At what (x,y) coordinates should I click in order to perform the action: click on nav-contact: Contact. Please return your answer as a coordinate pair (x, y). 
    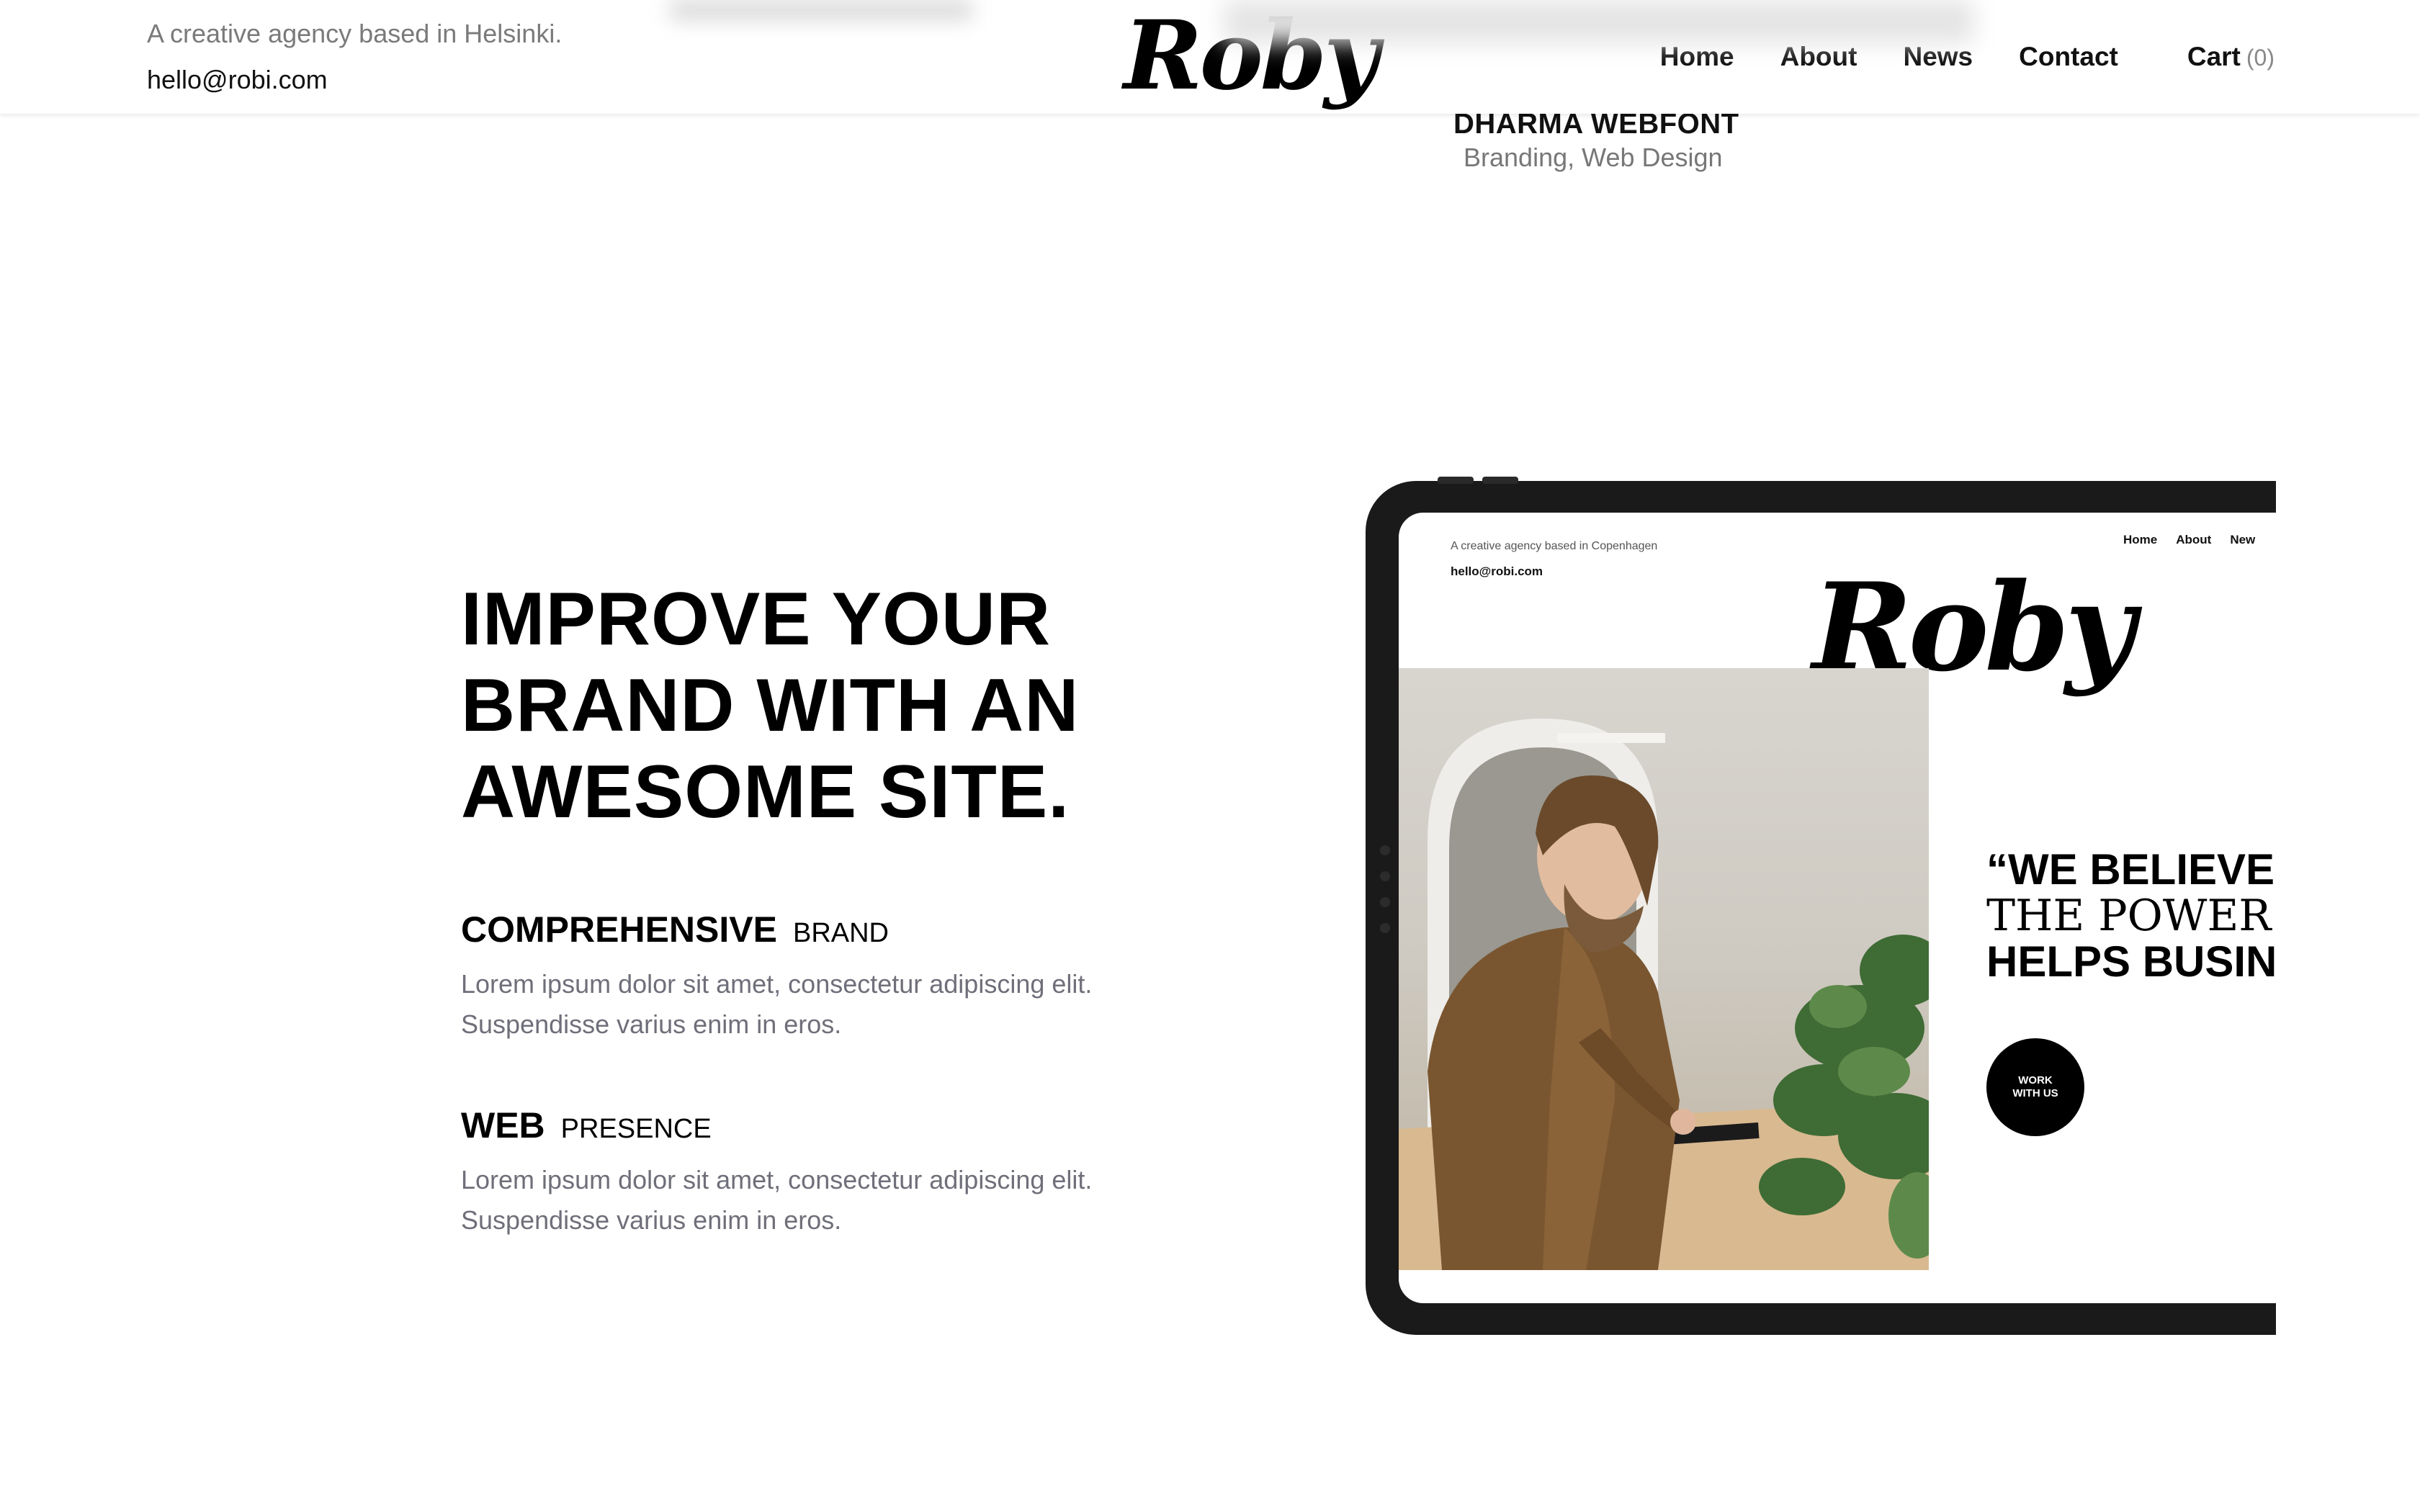
    Looking at the image, I should click on (2068, 57).